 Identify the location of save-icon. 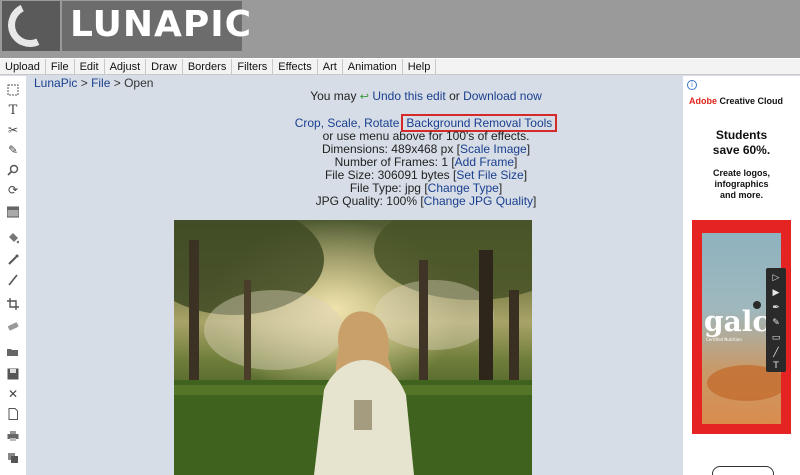
(13, 374).